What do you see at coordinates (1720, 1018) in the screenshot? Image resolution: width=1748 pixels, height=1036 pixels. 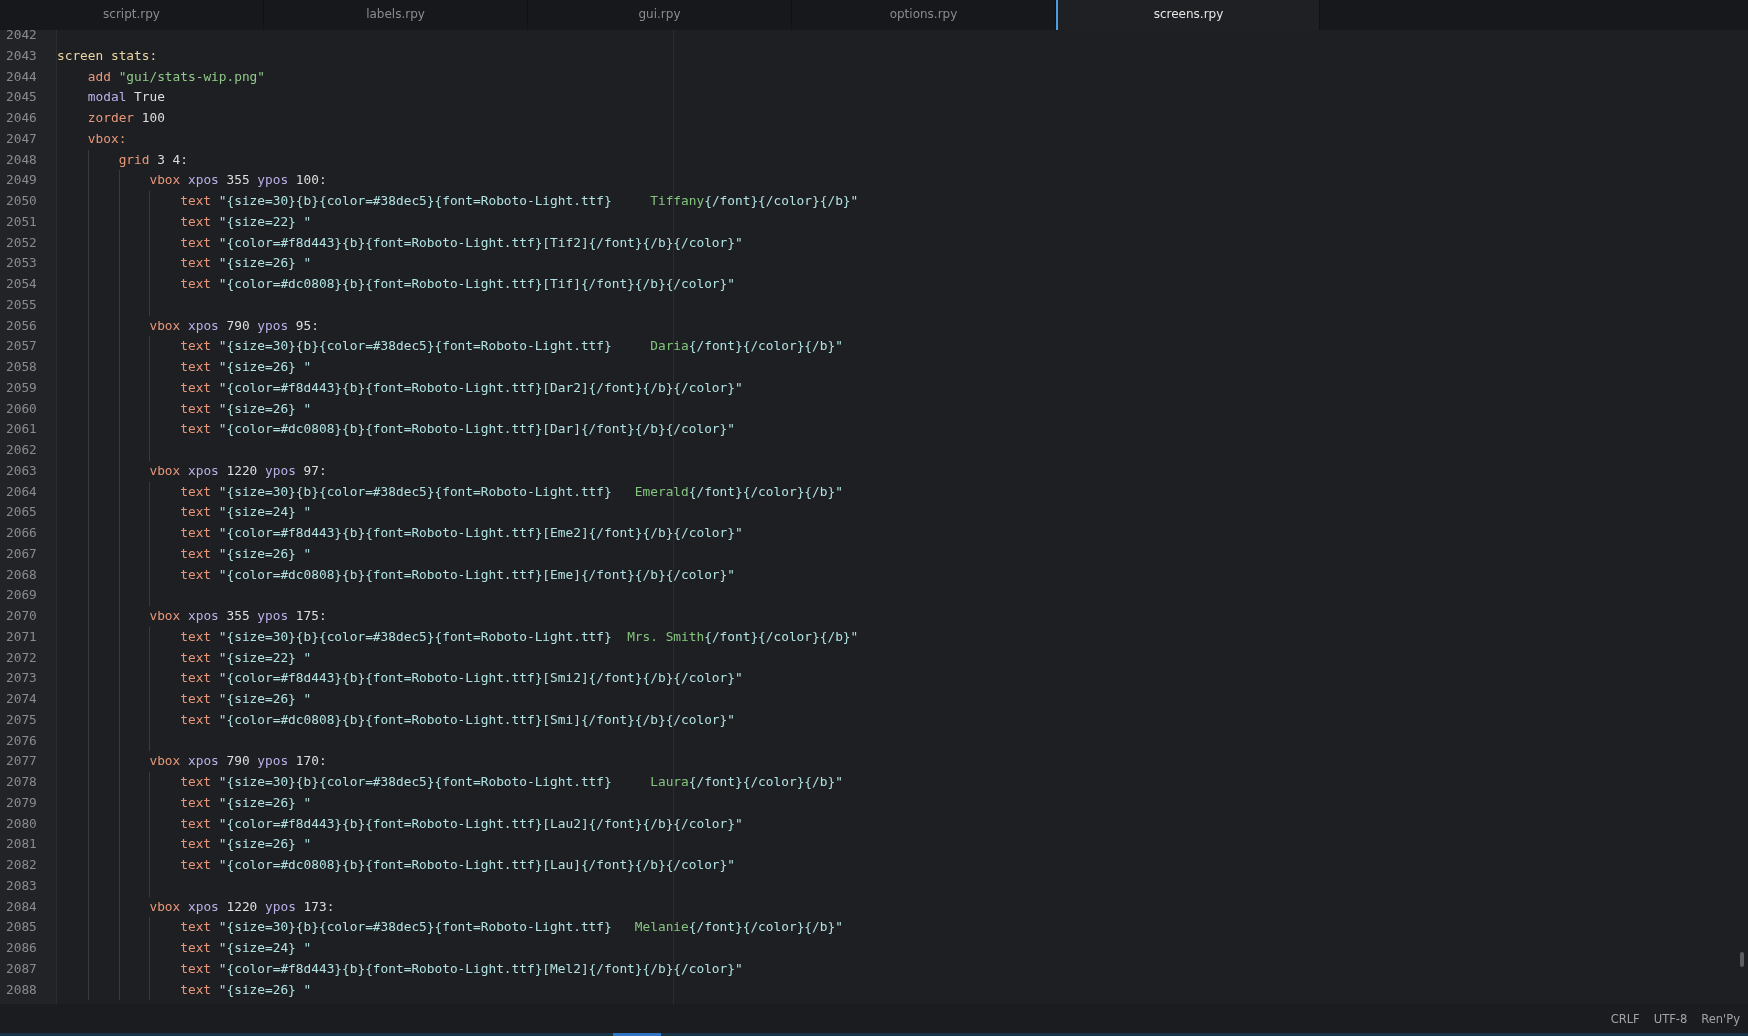 I see `status-bar-item: Ren'Py` at bounding box center [1720, 1018].